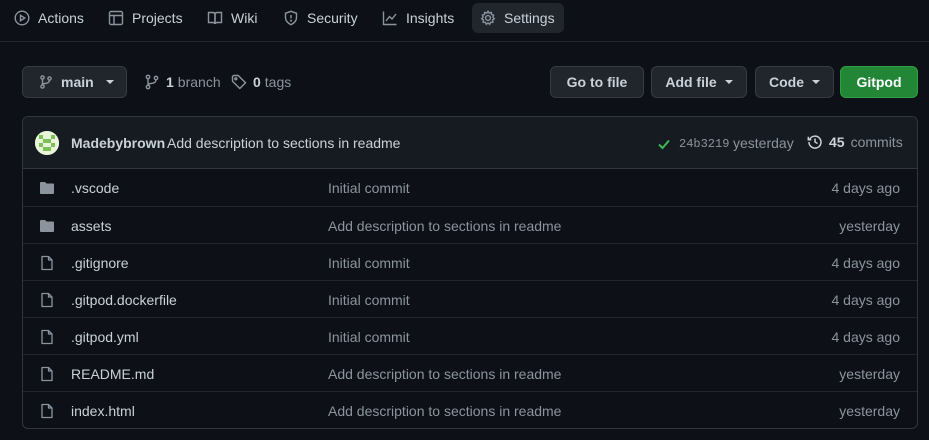  What do you see at coordinates (105, 337) in the screenshot?
I see `file-name: .gitpod.yml` at bounding box center [105, 337].